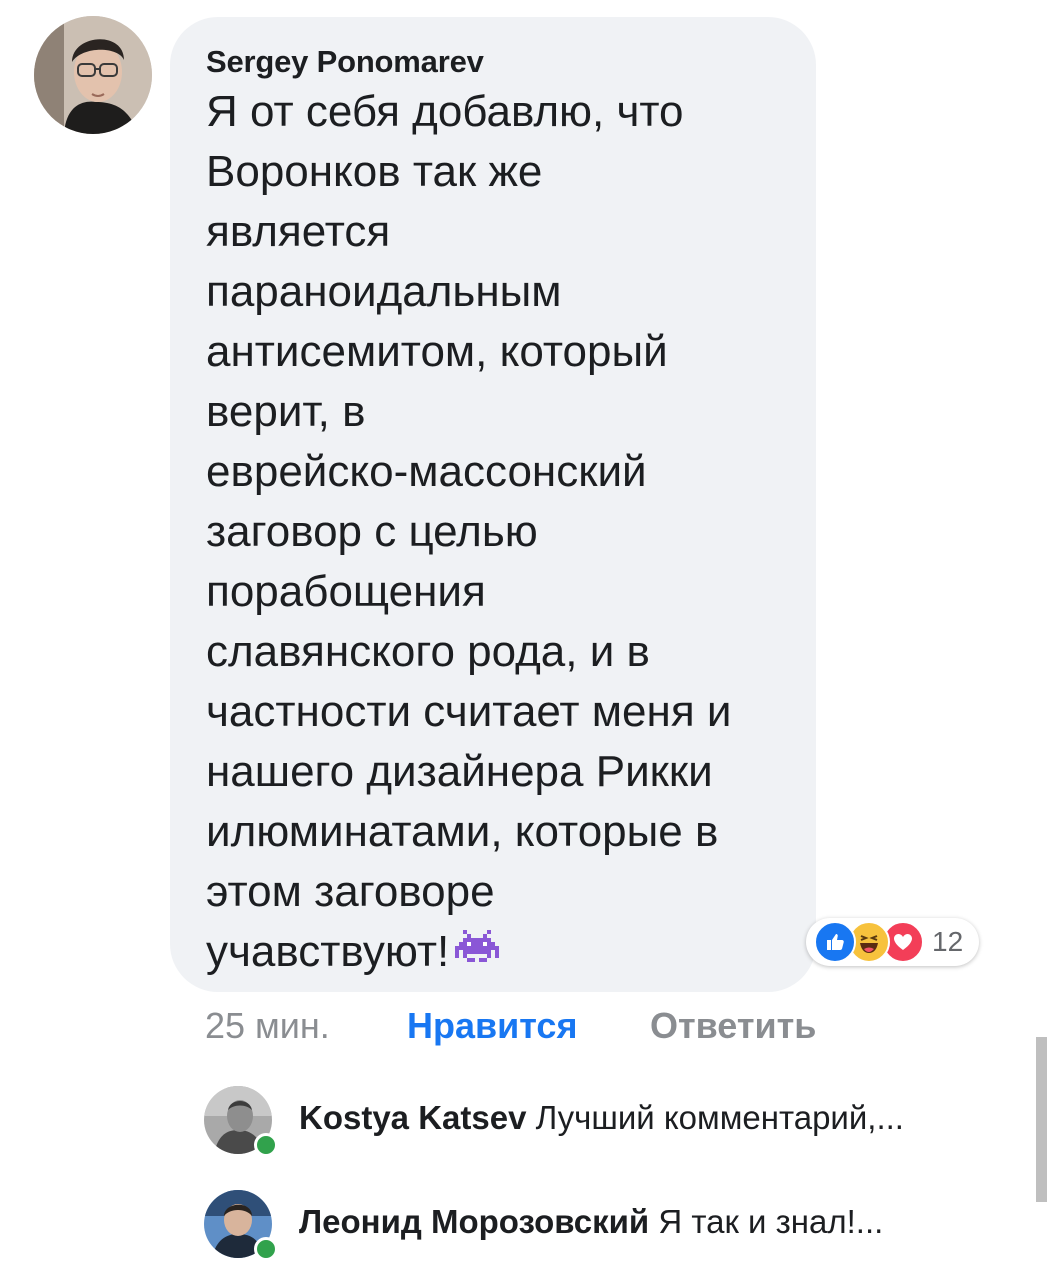 Image resolution: width=1048 pixels, height=1280 pixels. I want to click on comment-line: антисемитом, который, so click(437, 351).